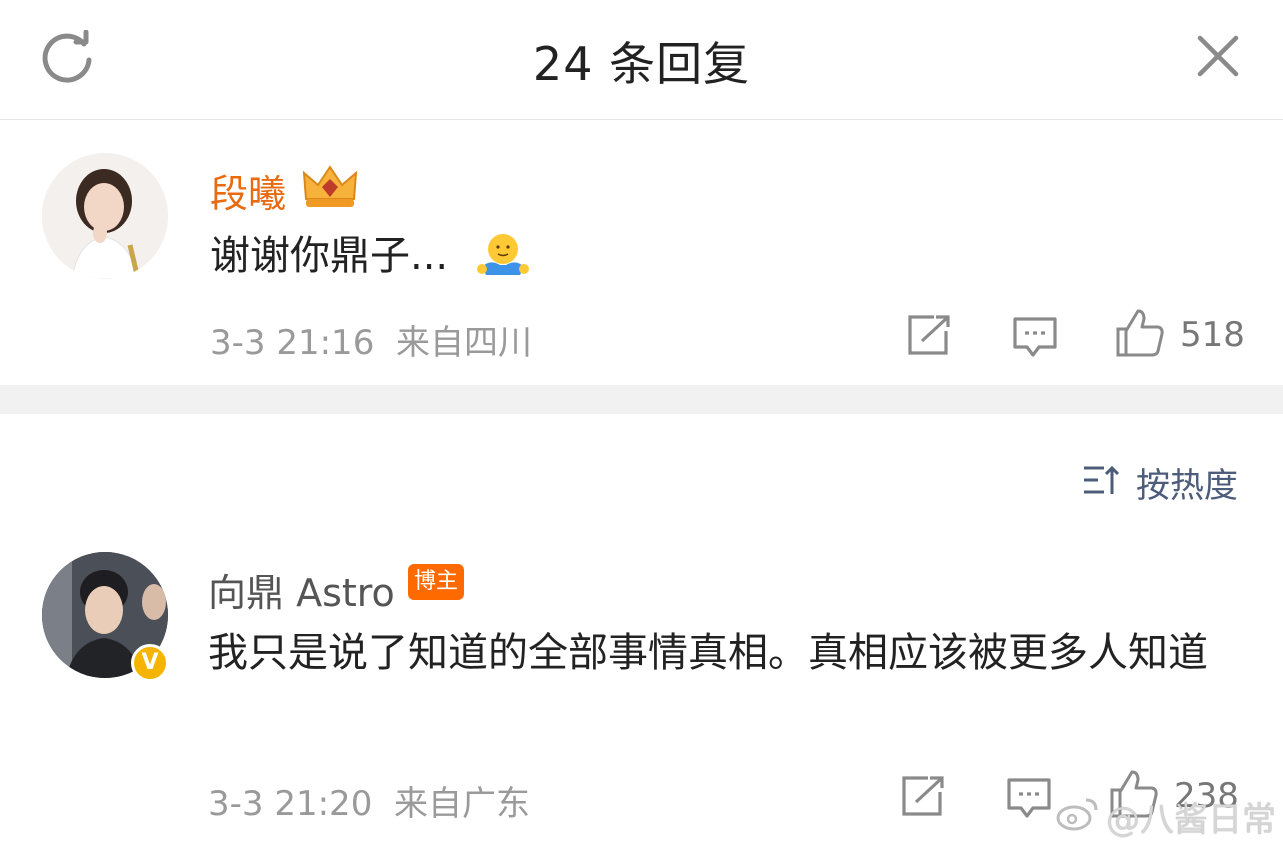 This screenshot has height=845, width=1283. What do you see at coordinates (290, 804) in the screenshot?
I see `comment-time: 3-3 21:20` at bounding box center [290, 804].